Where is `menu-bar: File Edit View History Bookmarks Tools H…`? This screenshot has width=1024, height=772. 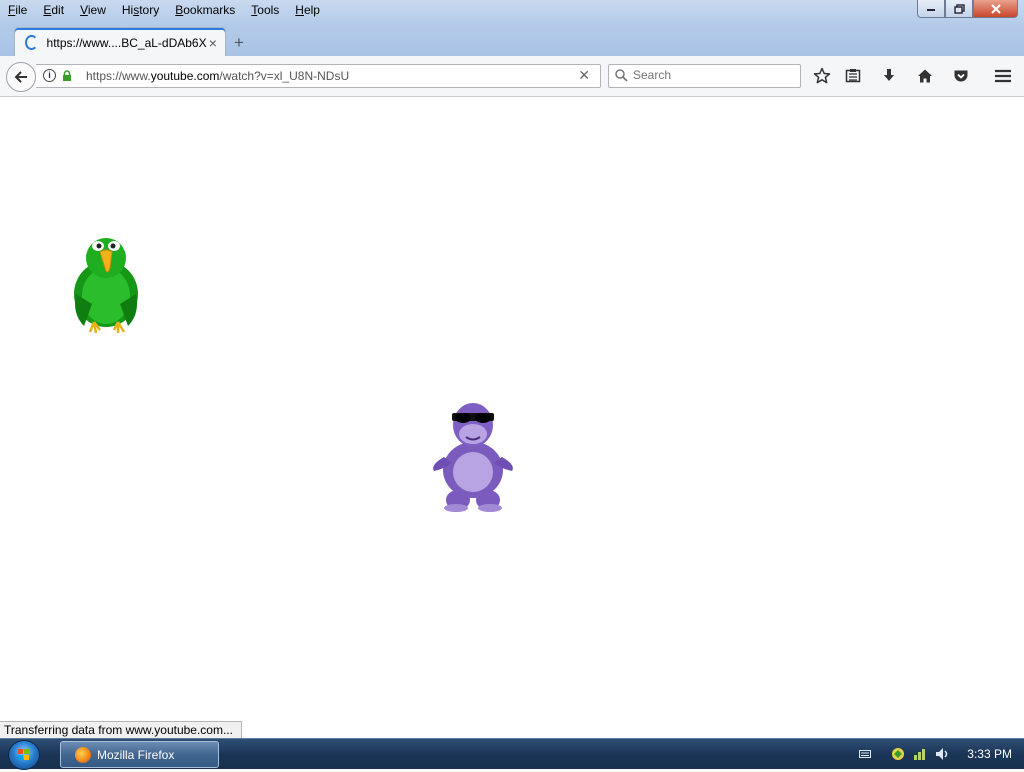
menu-bar: File Edit View History Bookmarks Tools H… is located at coordinates (164, 10).